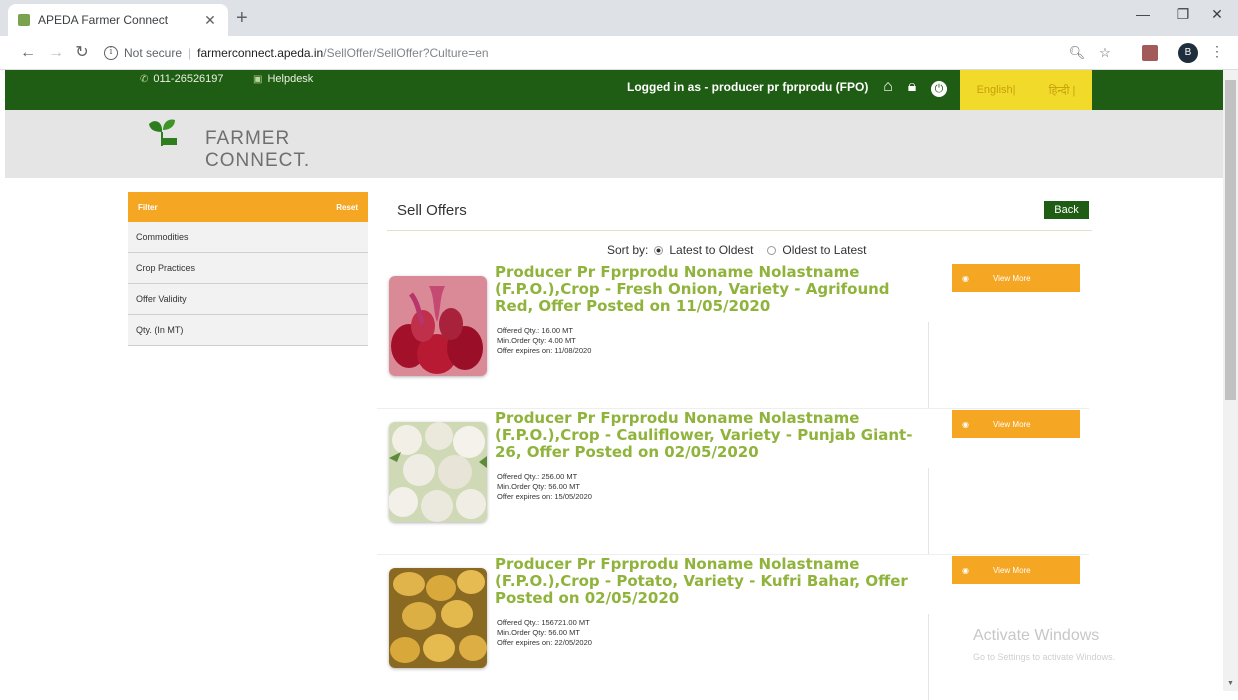 Image resolution: width=1238 pixels, height=700 pixels. I want to click on back-button: Back, so click(1066, 210).